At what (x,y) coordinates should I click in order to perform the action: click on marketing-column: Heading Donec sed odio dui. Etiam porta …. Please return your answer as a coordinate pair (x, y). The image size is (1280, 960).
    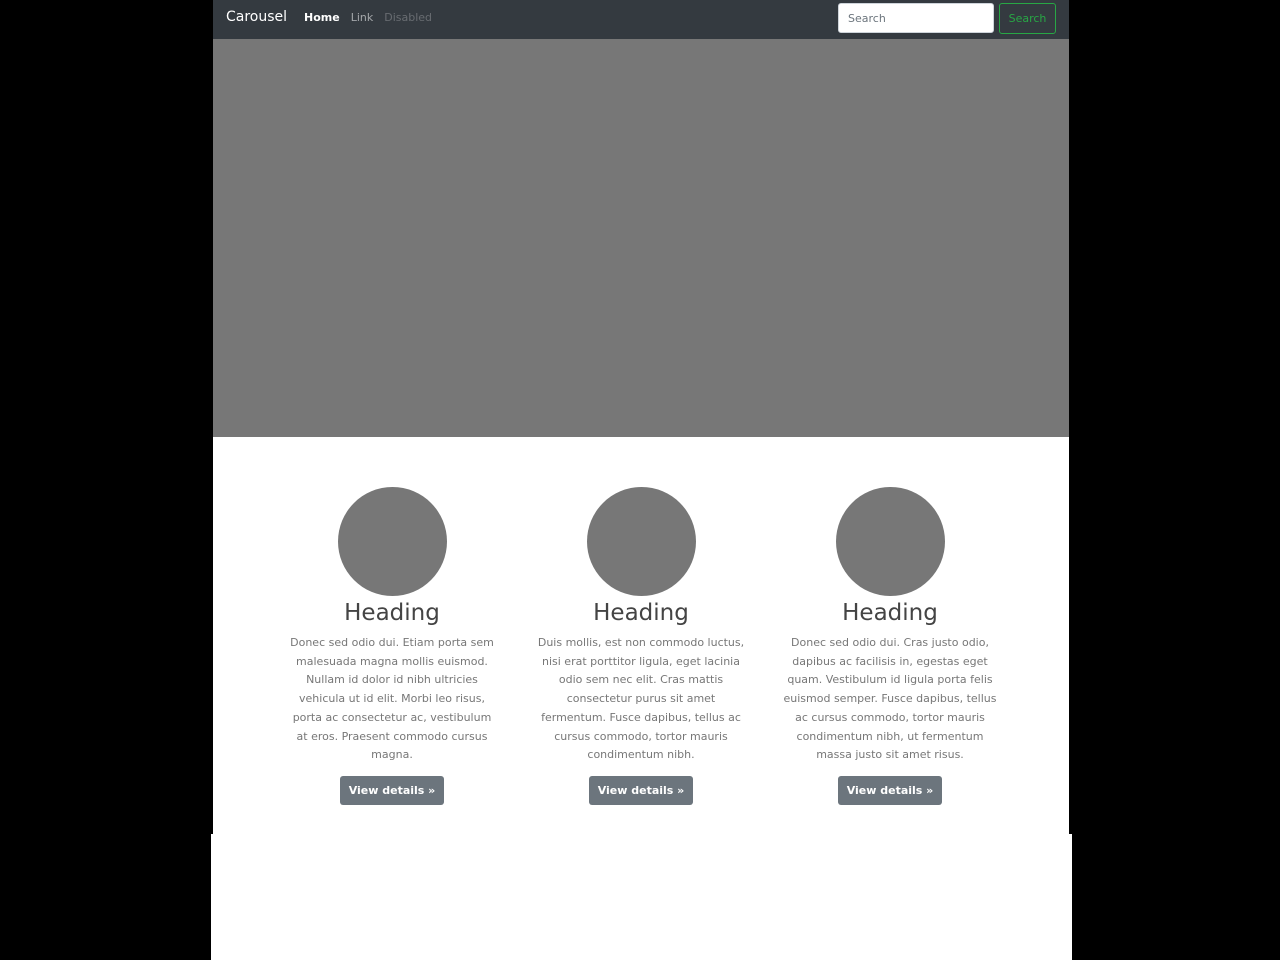
    Looking at the image, I should click on (392, 646).